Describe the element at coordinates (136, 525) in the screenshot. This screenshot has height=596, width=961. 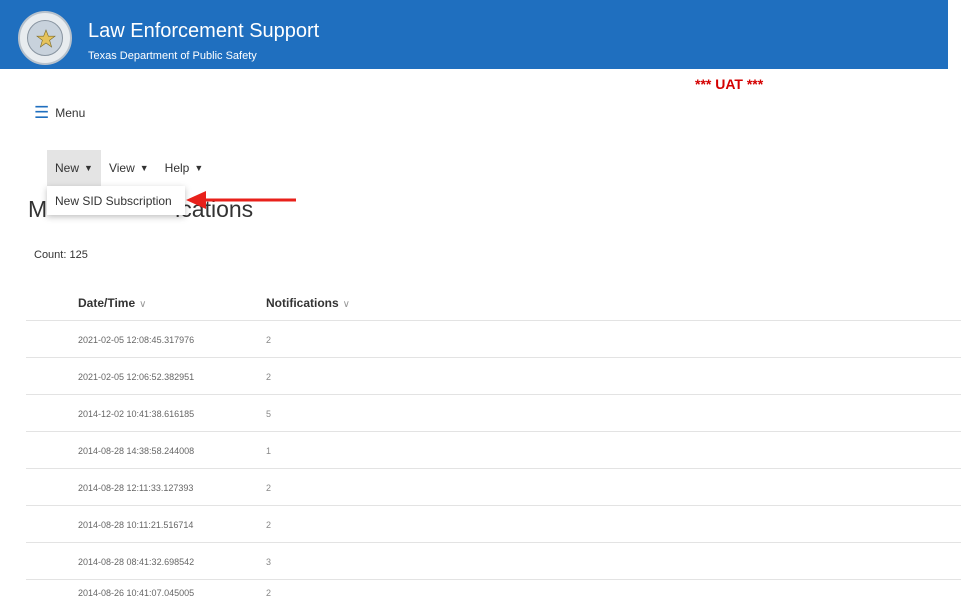
I see `cell-datetime: 2014-08-28 10:11:21.516714` at that location.